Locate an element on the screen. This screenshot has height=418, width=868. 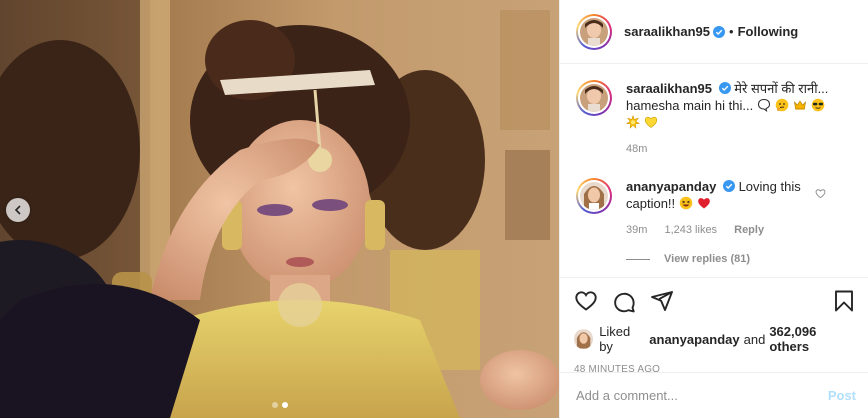
save-bookmark-icon is located at coordinates (844, 301).